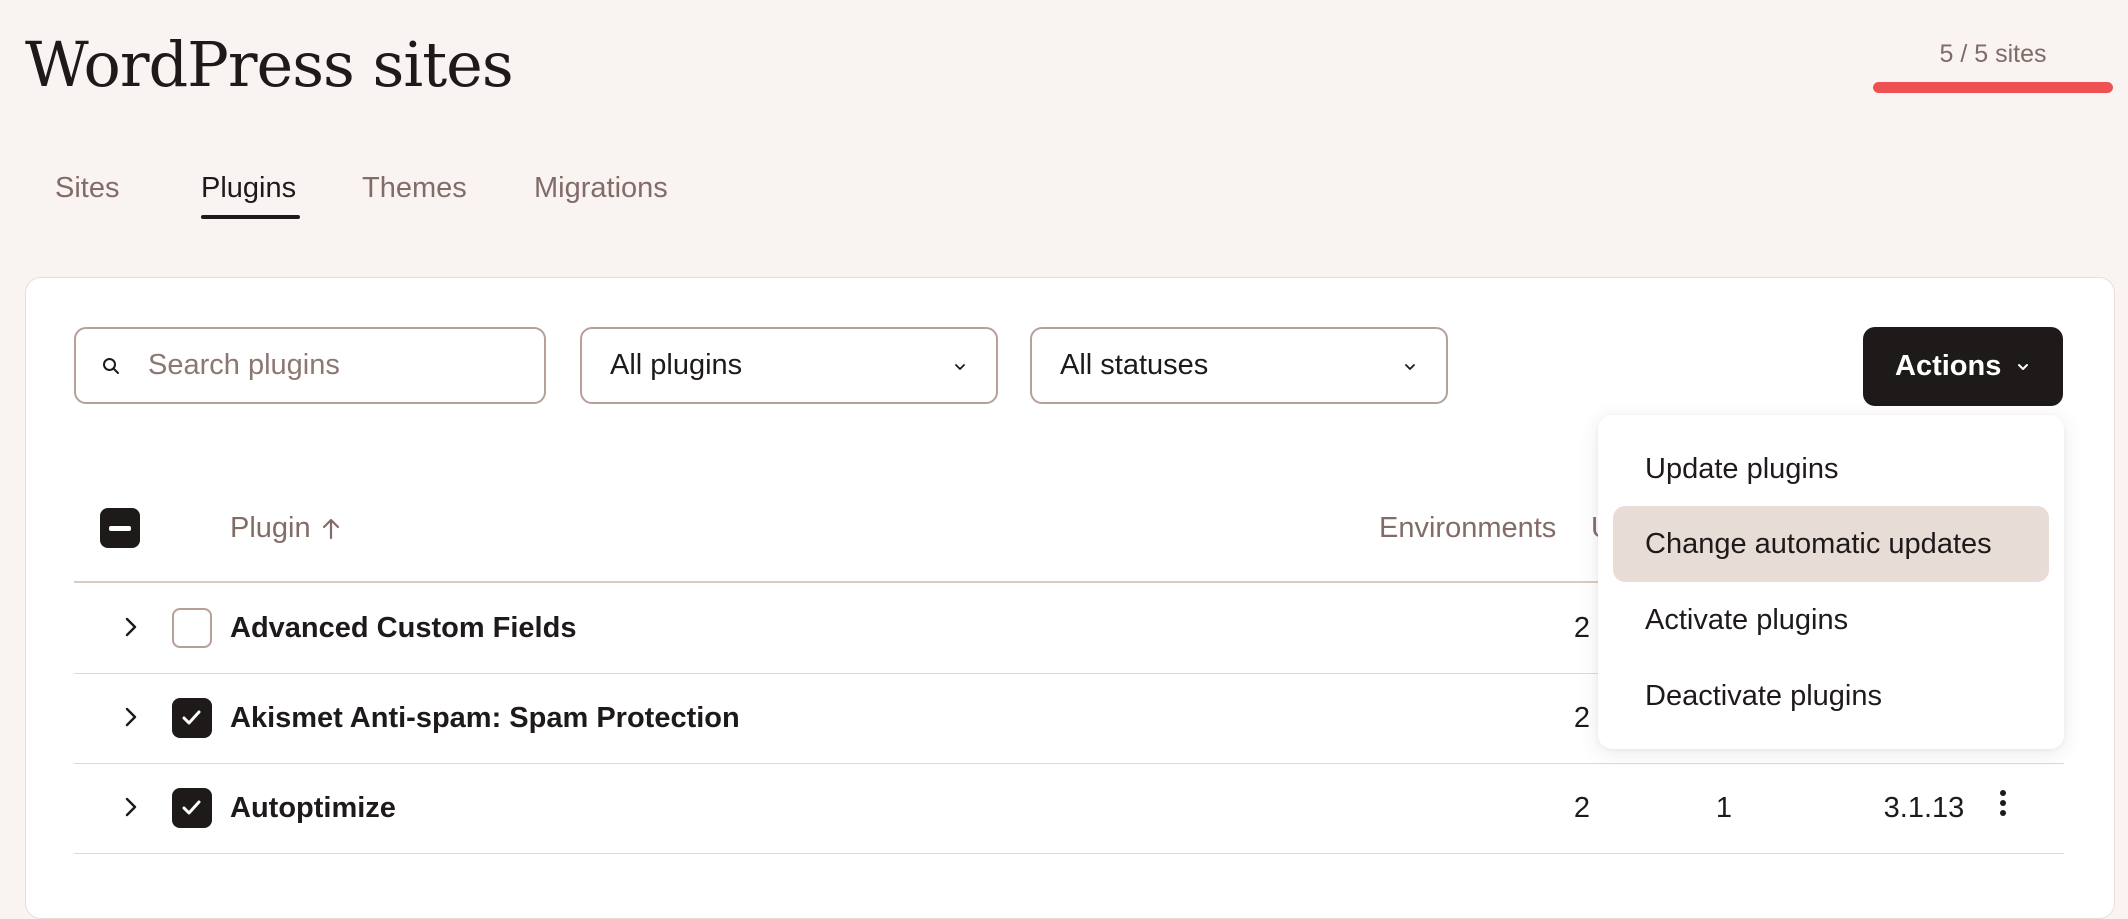 The height and width of the screenshot is (919, 2128). Describe the element at coordinates (1069, 808) in the screenshot. I see `table-row: Autoptimize 2 1 3.1.13` at that location.